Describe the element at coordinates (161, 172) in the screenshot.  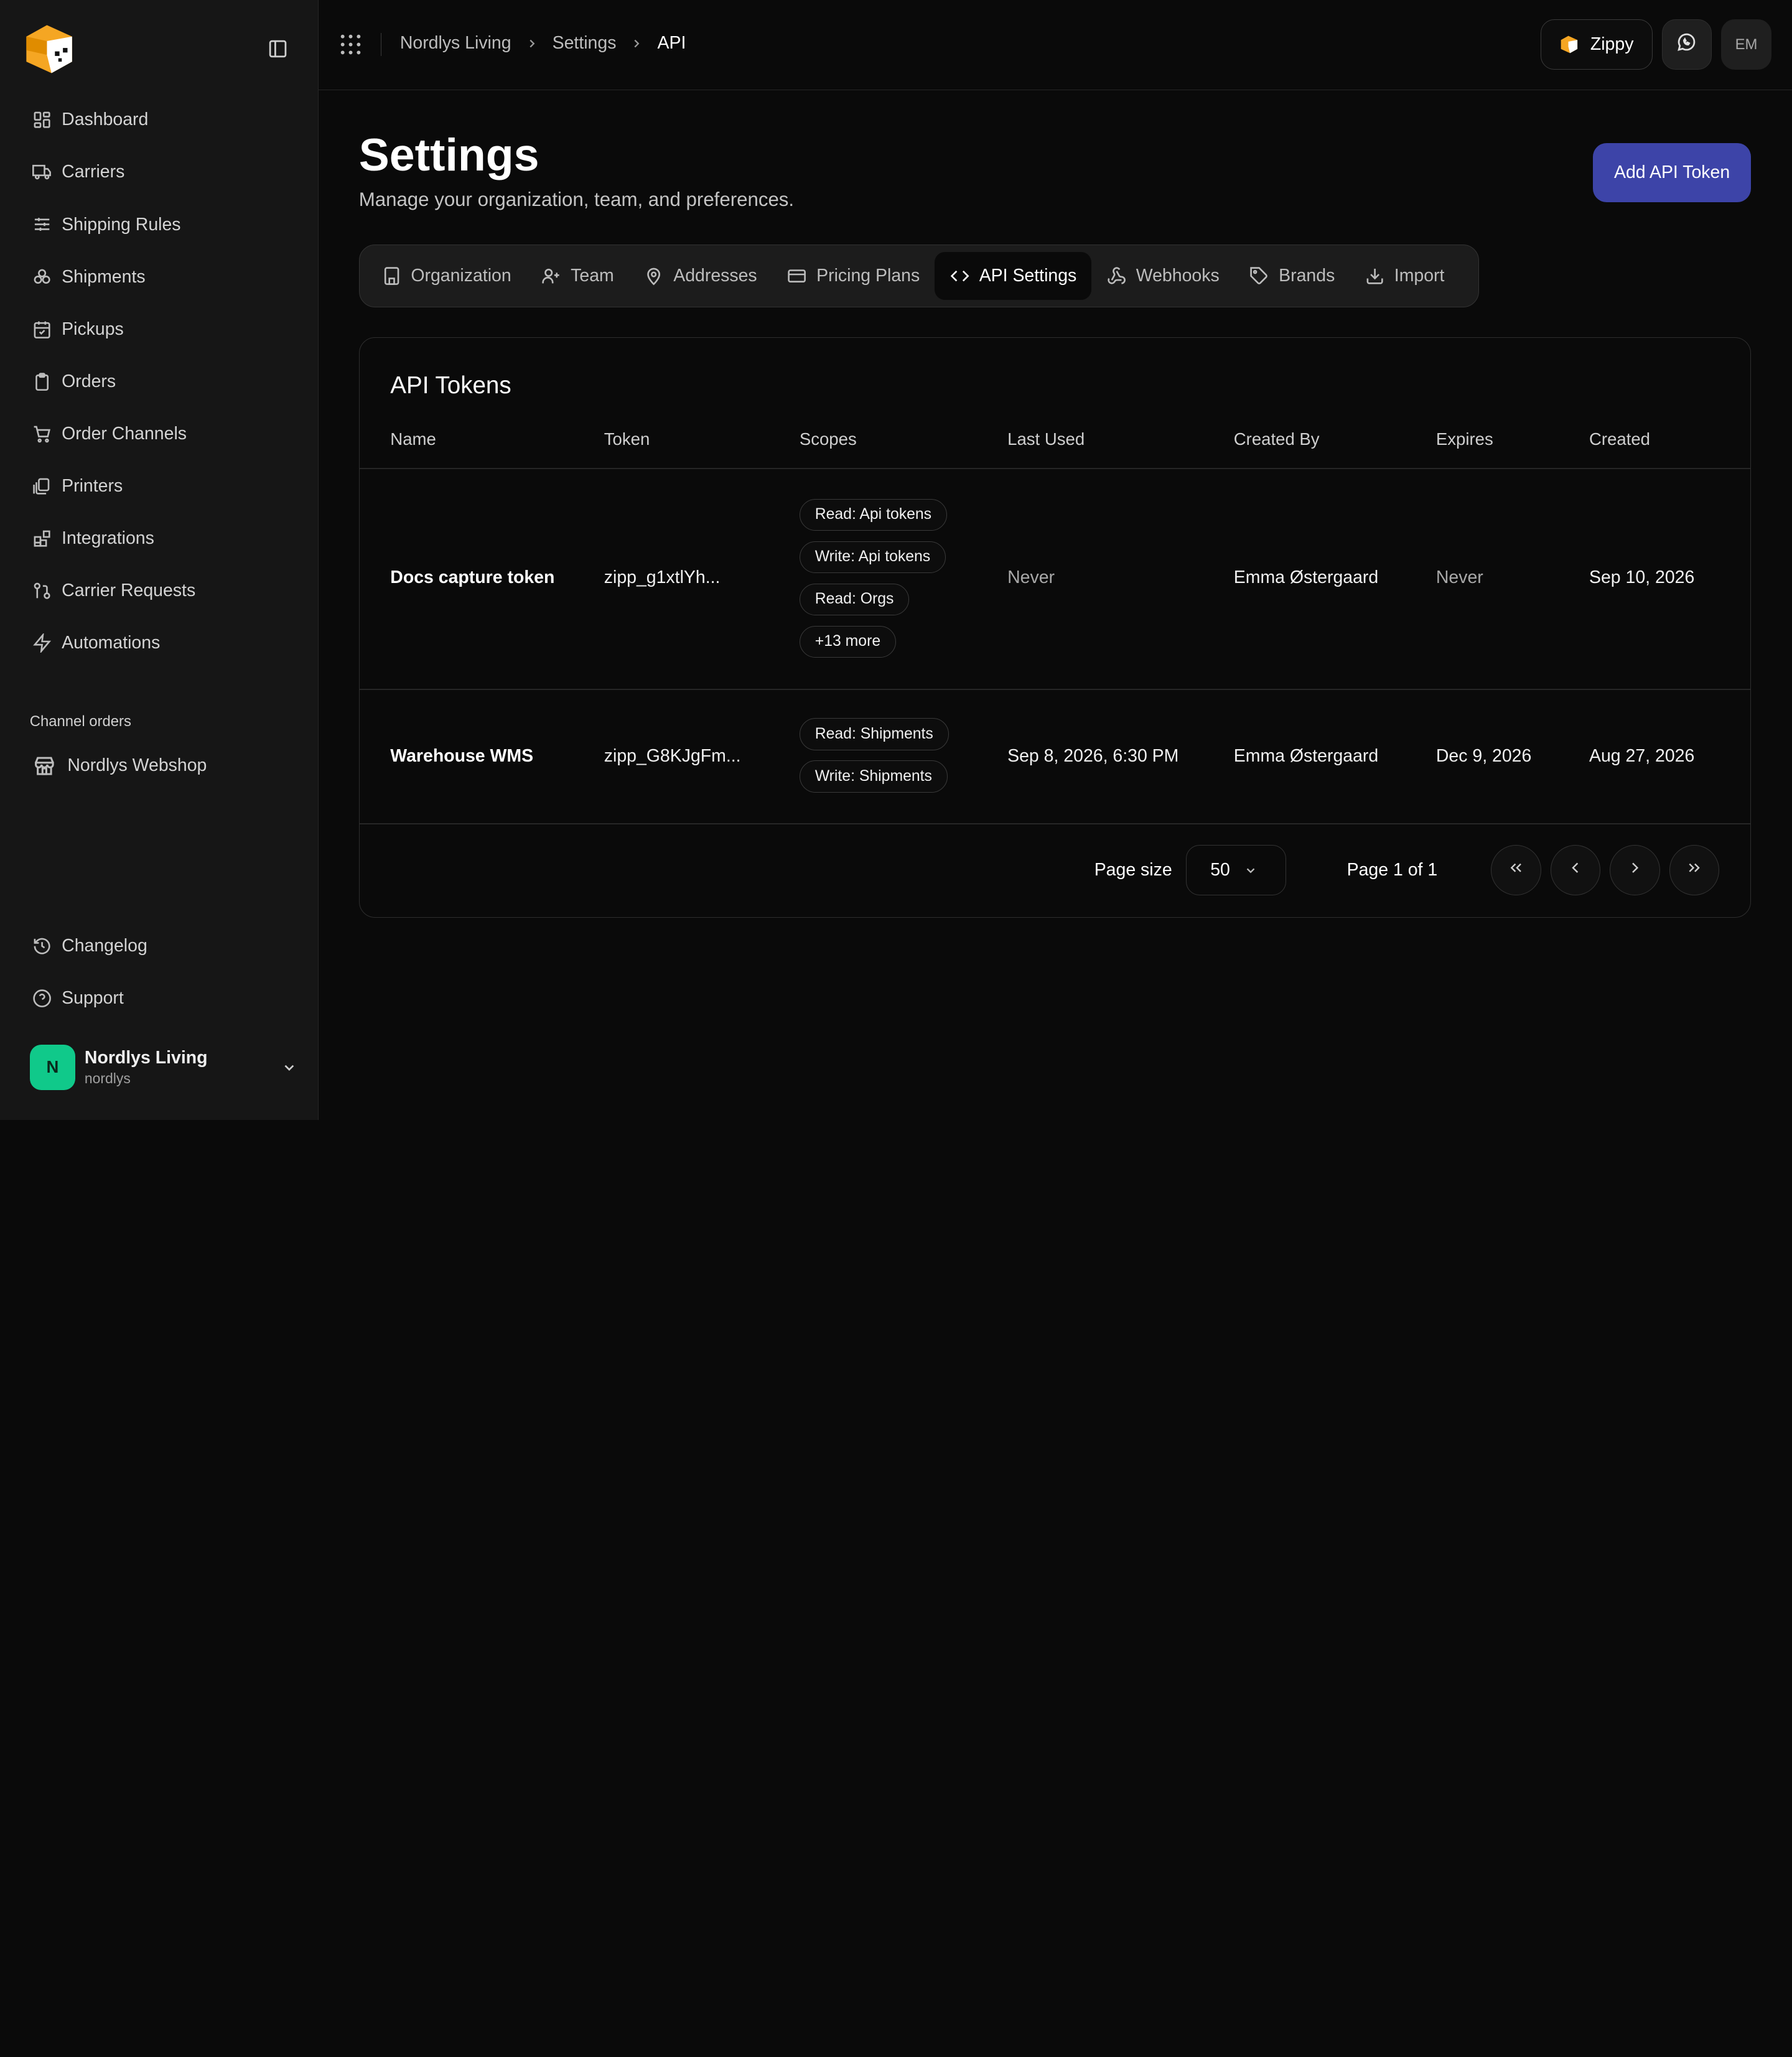
I see `sidebar-item-carriers: Carriers` at that location.